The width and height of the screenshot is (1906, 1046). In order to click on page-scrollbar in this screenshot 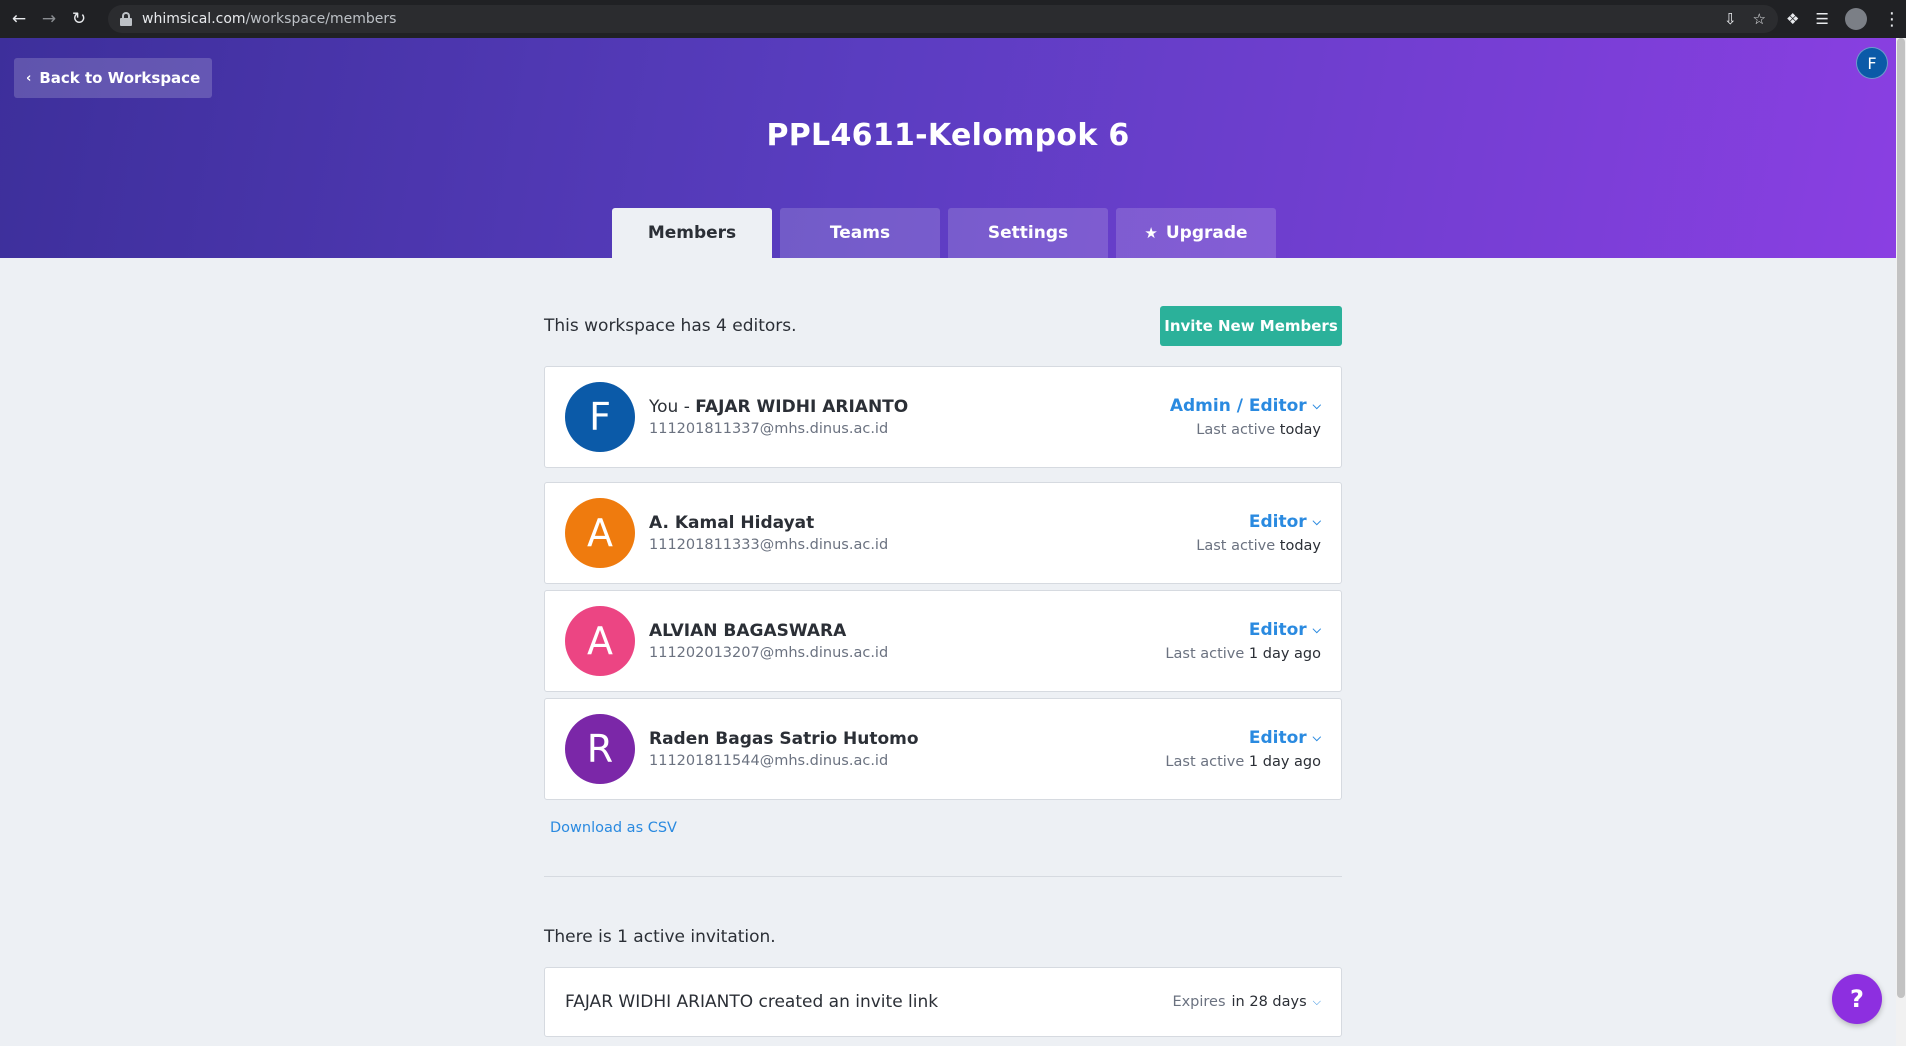, I will do `click(1901, 542)`.